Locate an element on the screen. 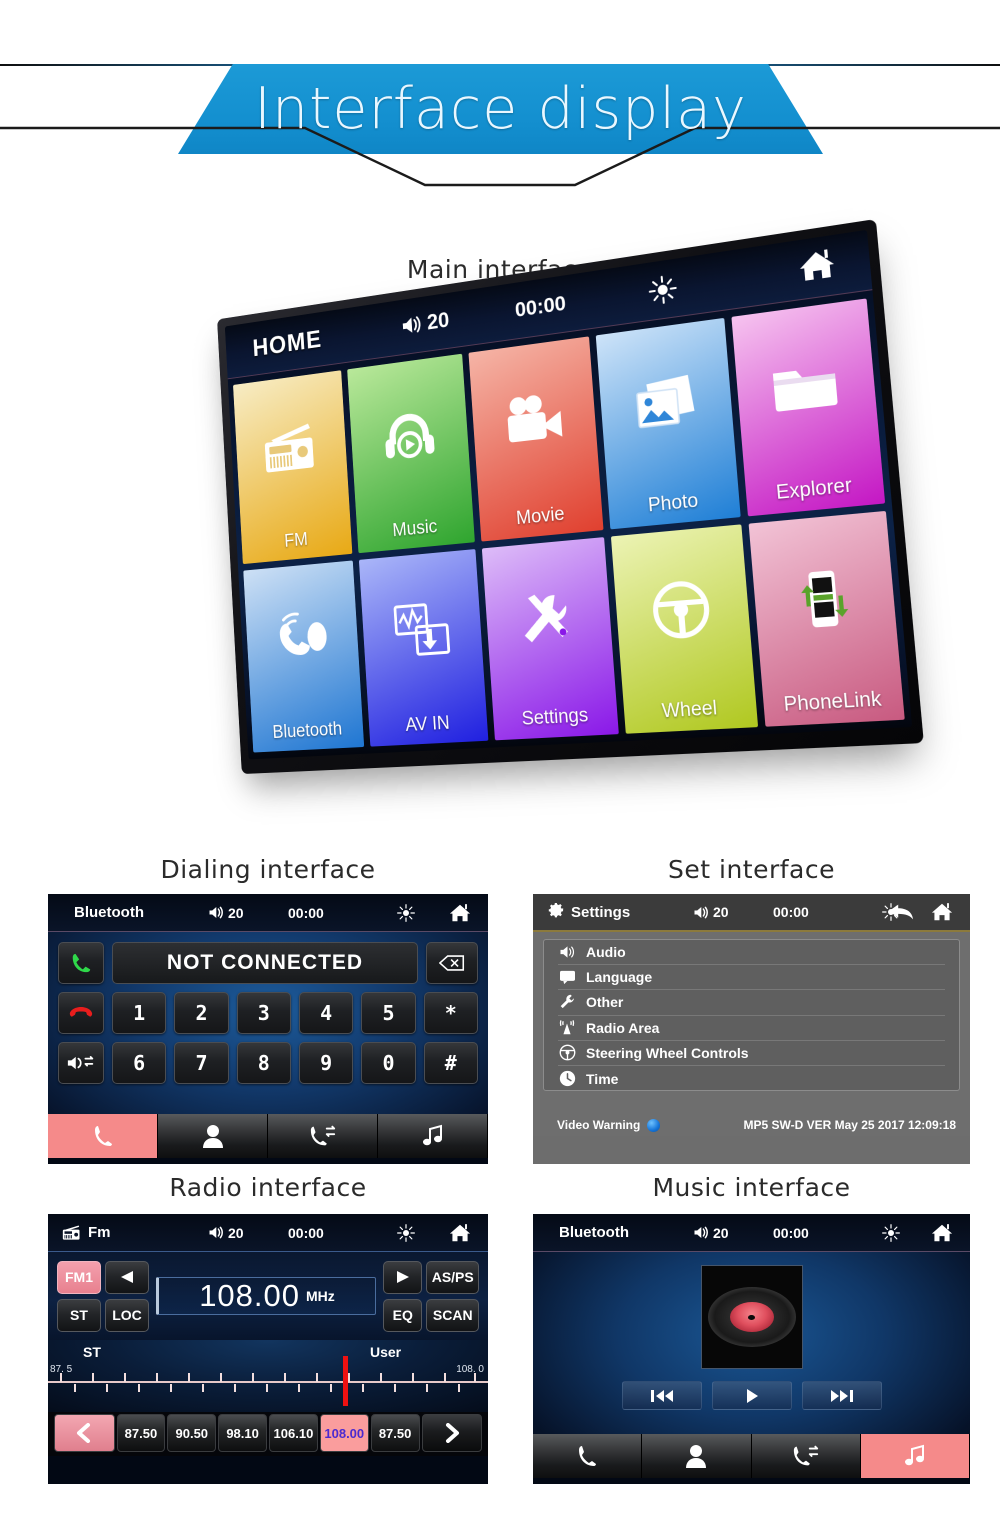  radio-preset-prev-button is located at coordinates (84, 1433).